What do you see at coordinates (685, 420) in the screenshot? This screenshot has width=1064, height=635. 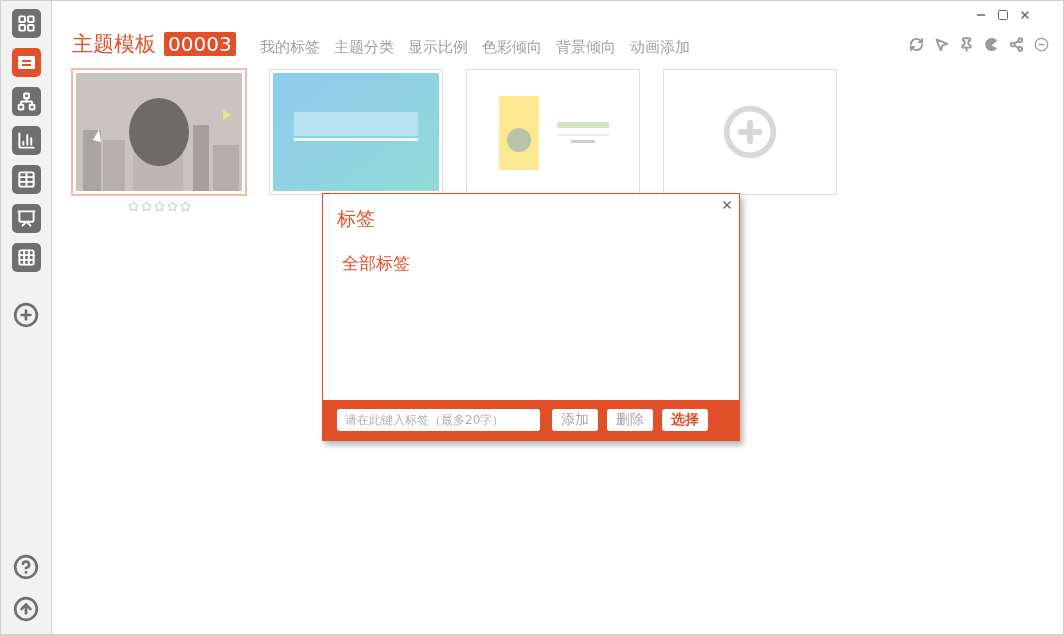 I see `dialog-button: 选择` at bounding box center [685, 420].